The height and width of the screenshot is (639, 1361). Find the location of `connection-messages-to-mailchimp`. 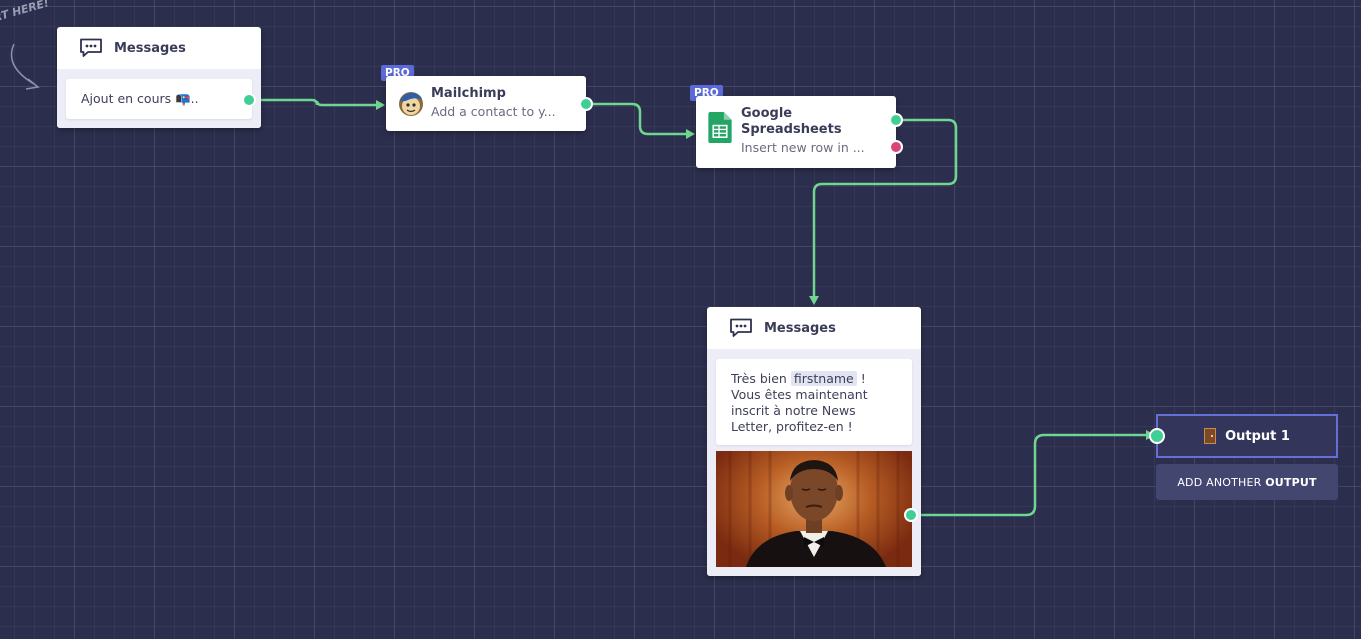

connection-messages-to-mailchimp is located at coordinates (317, 104).